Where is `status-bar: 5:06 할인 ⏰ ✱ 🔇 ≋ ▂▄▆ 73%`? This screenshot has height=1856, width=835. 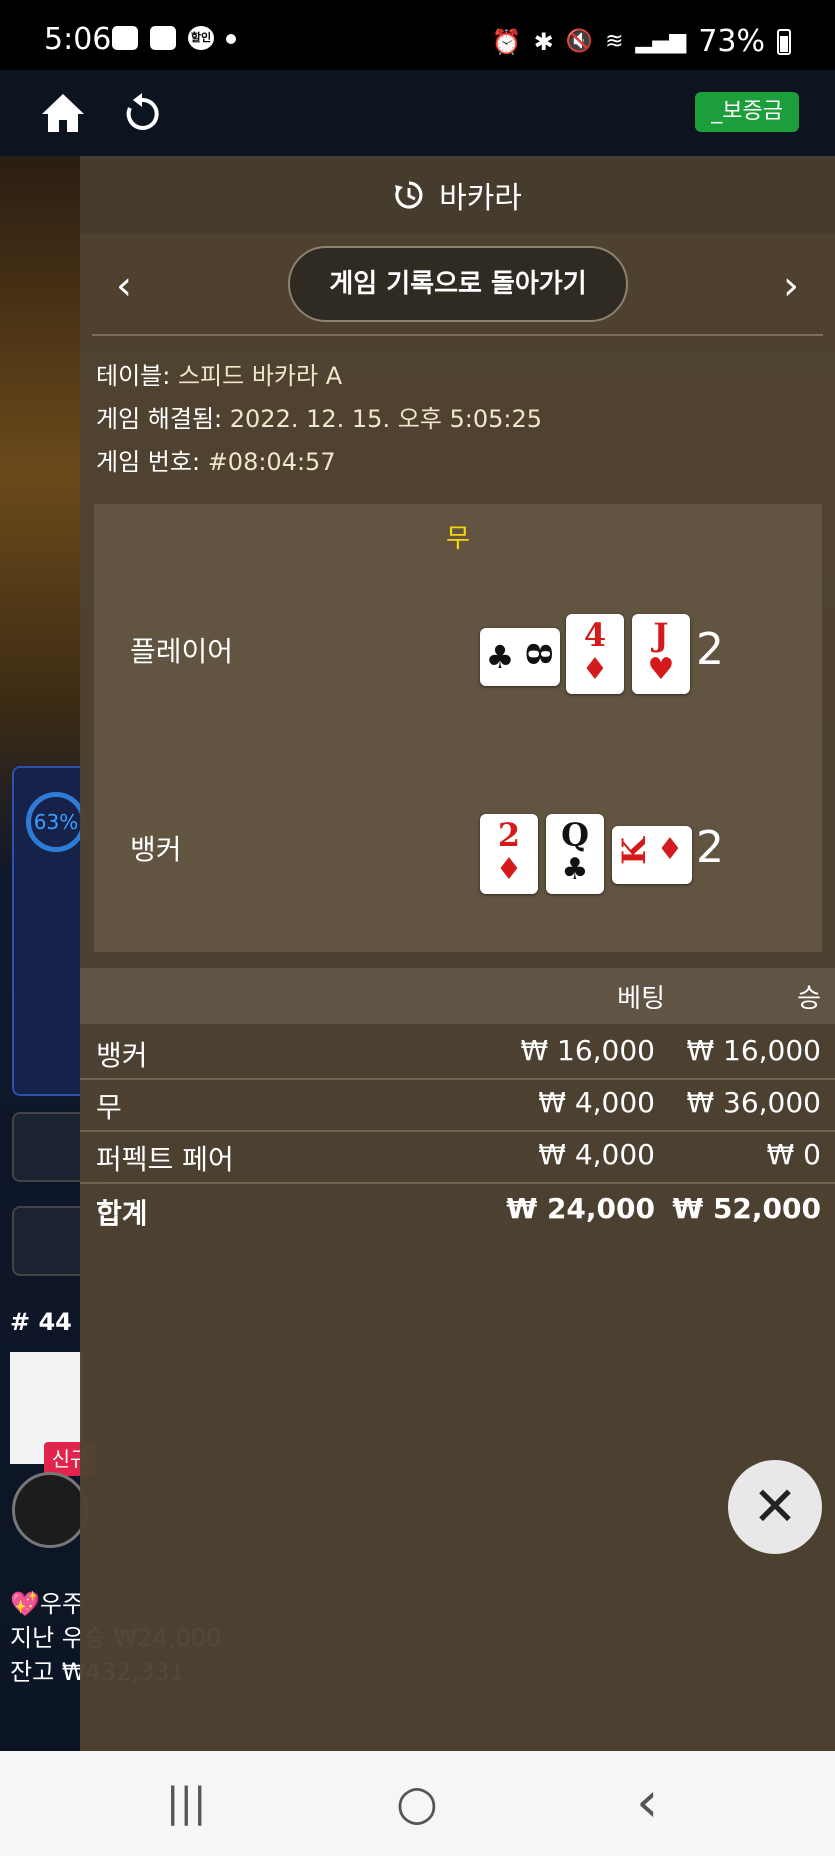
status-bar: 5:06 할인 ⏰ ✱ 🔇 ≋ ▂▄▆ 73% is located at coordinates (417, 35).